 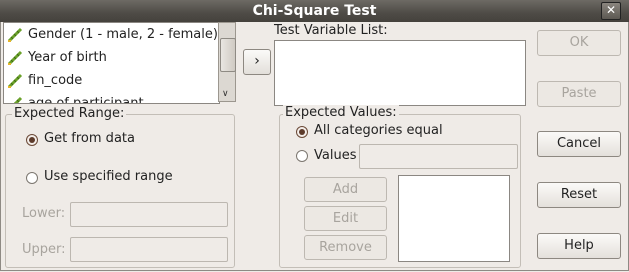 I want to click on all-categories-equal-radio, so click(x=302, y=132).